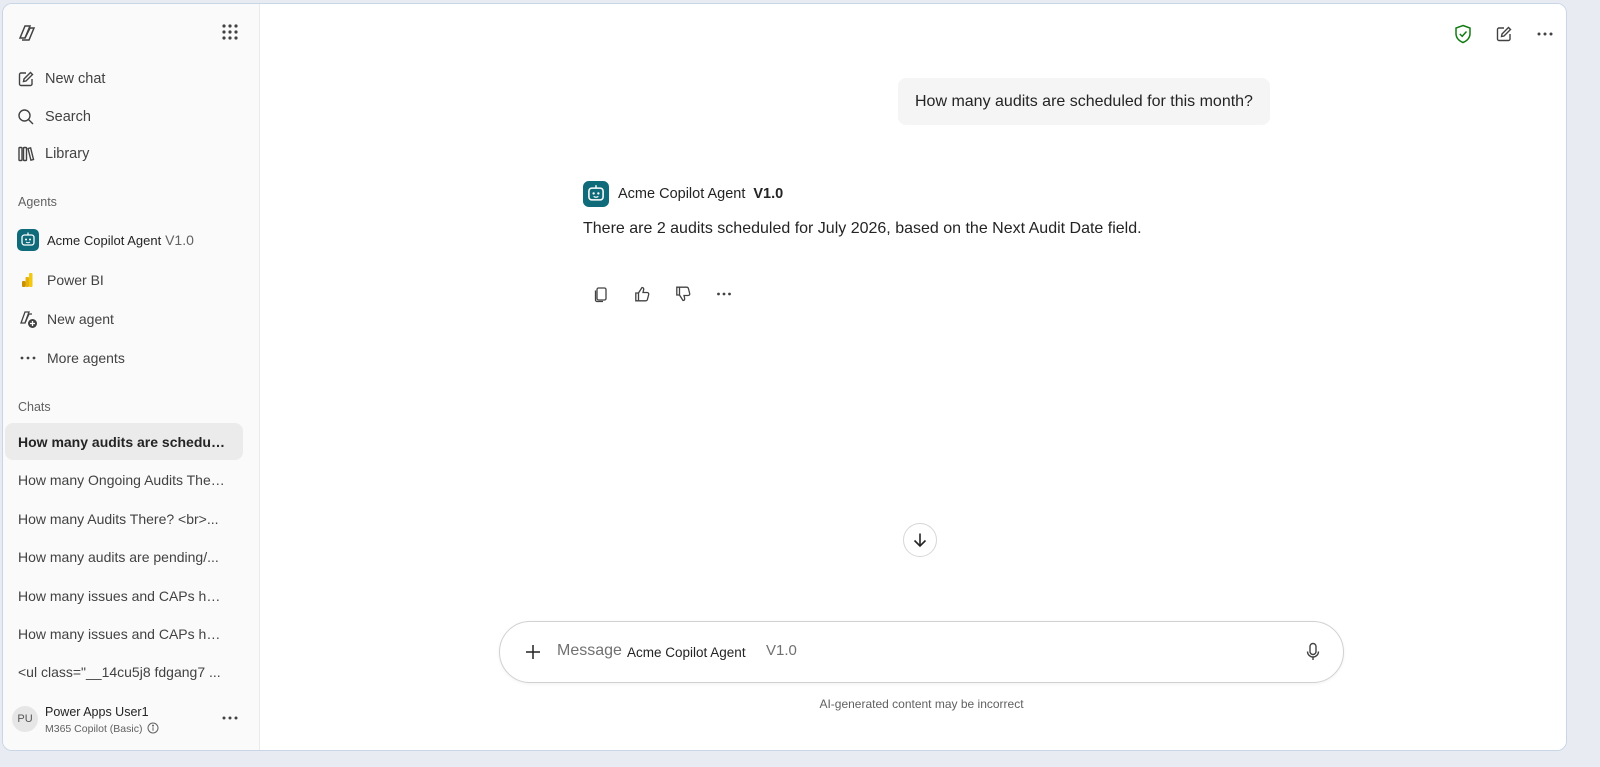  I want to click on agent-power-bi: Power BI, so click(131, 280).